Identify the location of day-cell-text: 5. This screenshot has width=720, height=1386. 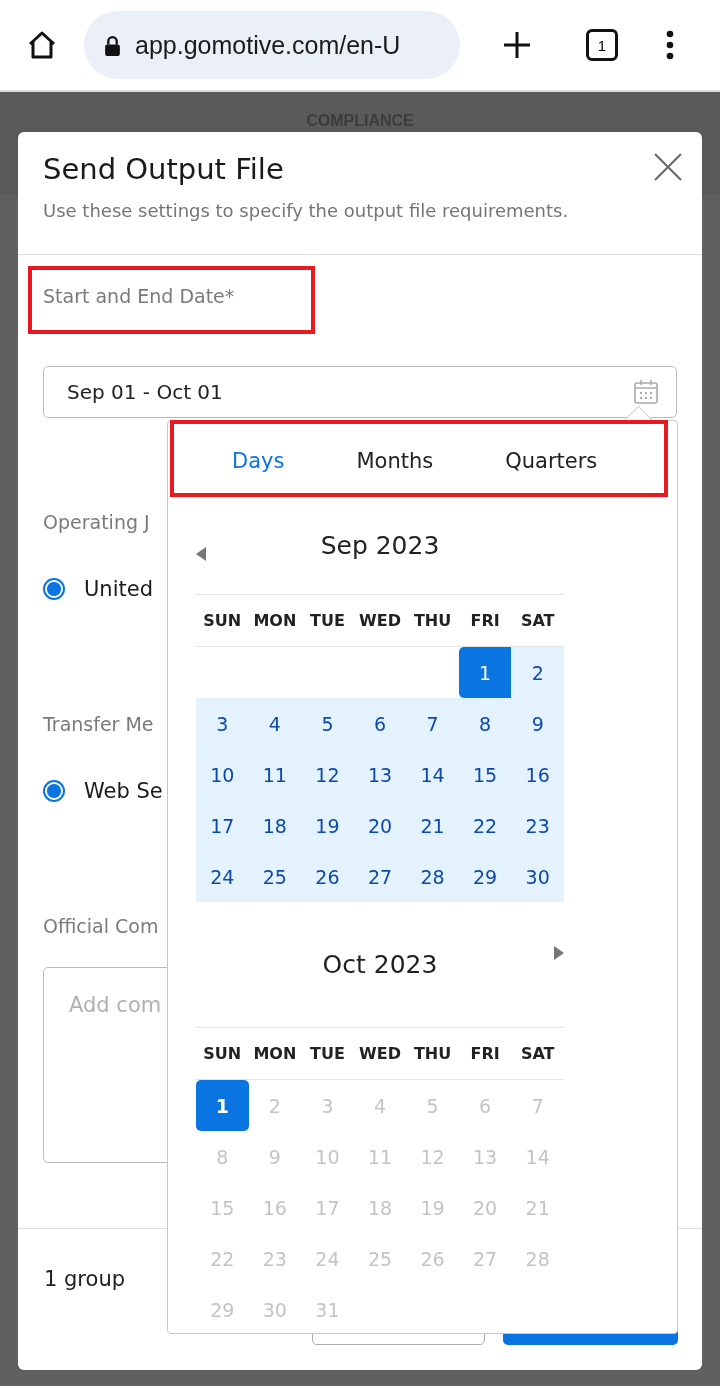
(432, 1106).